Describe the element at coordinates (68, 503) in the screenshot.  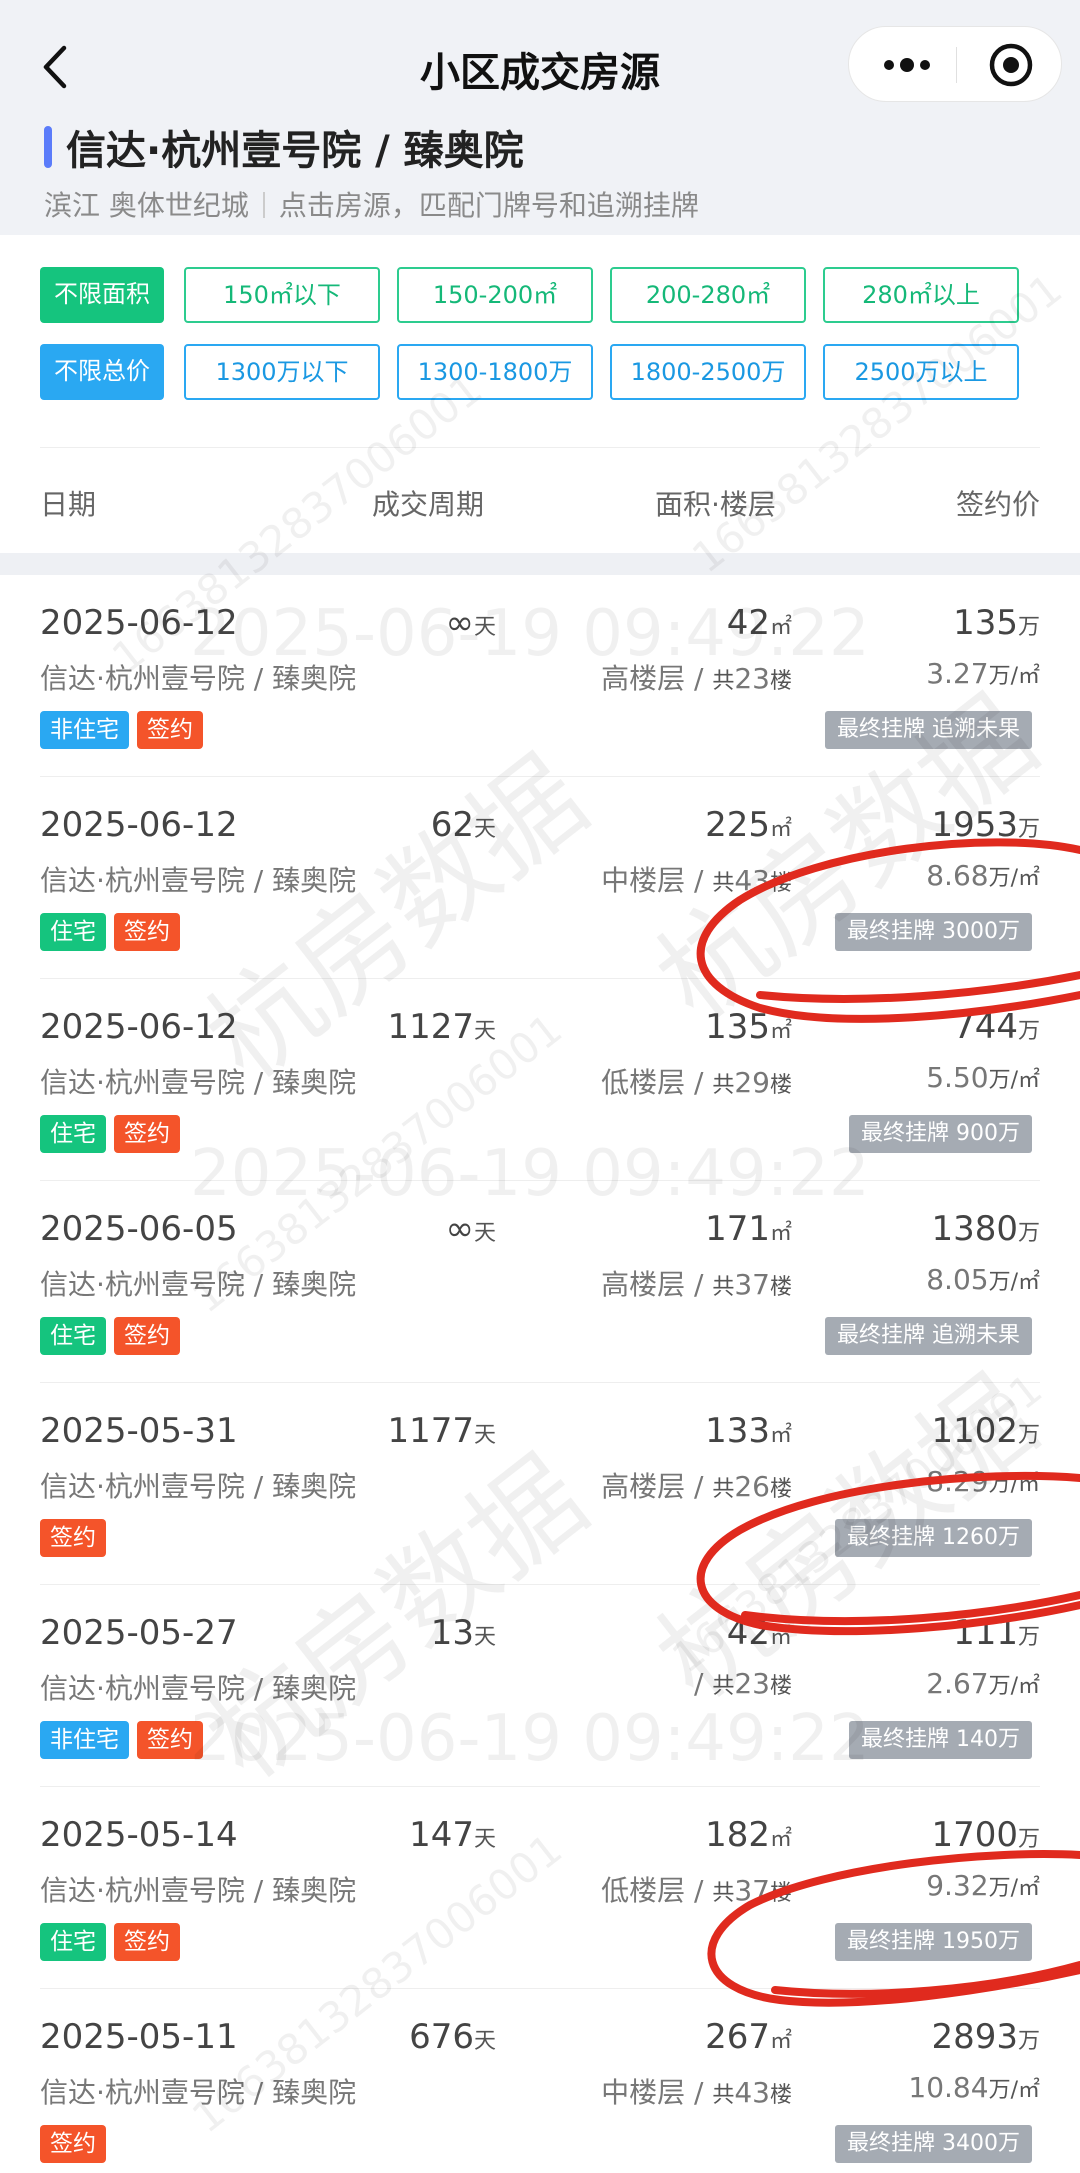
I see `header-date: 日期` at that location.